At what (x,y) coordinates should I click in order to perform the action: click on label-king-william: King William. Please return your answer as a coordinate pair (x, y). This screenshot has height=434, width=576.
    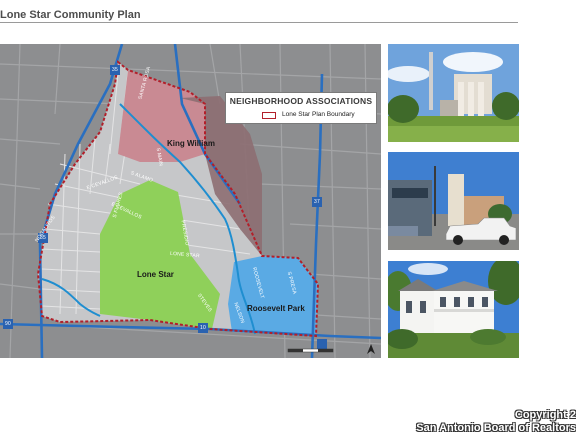
    Looking at the image, I should click on (191, 143).